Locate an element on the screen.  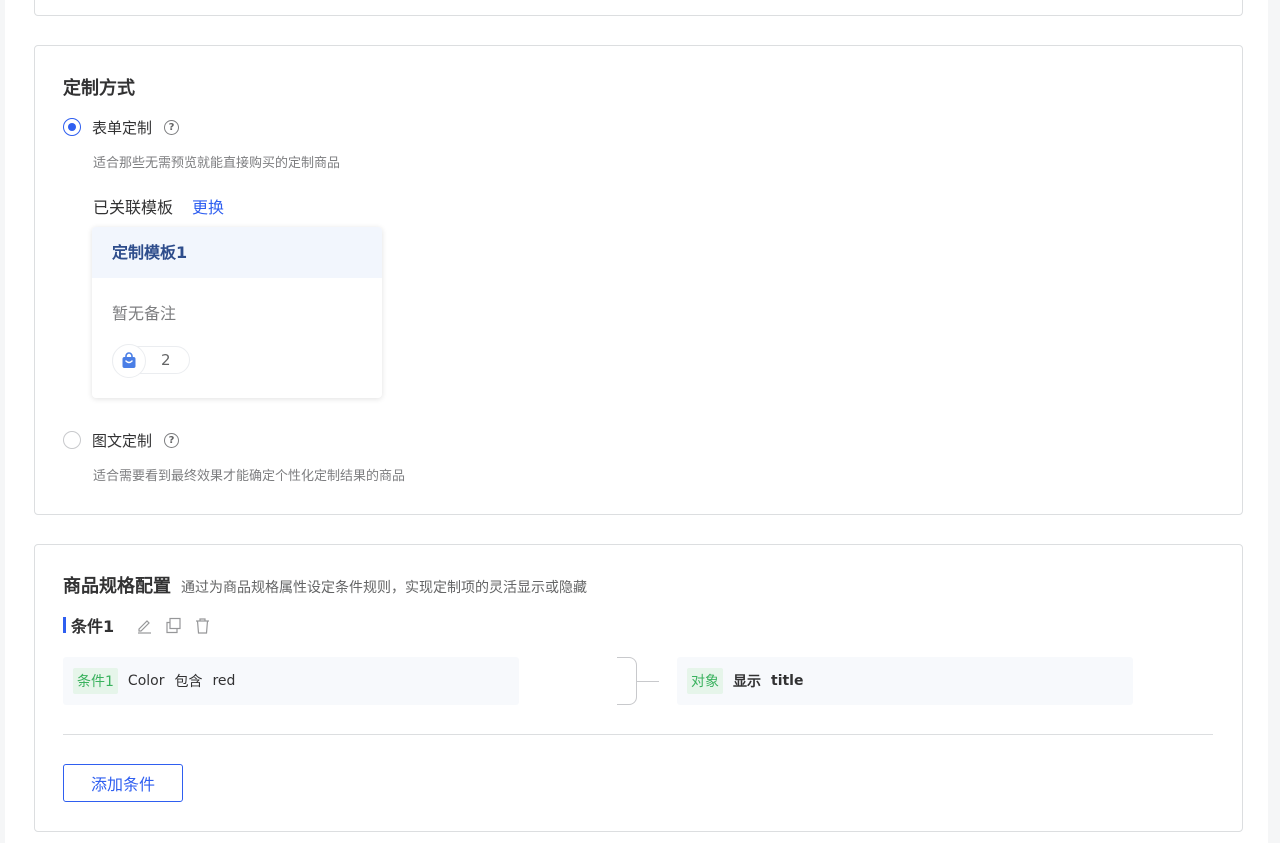
connector-line is located at coordinates (648, 681).